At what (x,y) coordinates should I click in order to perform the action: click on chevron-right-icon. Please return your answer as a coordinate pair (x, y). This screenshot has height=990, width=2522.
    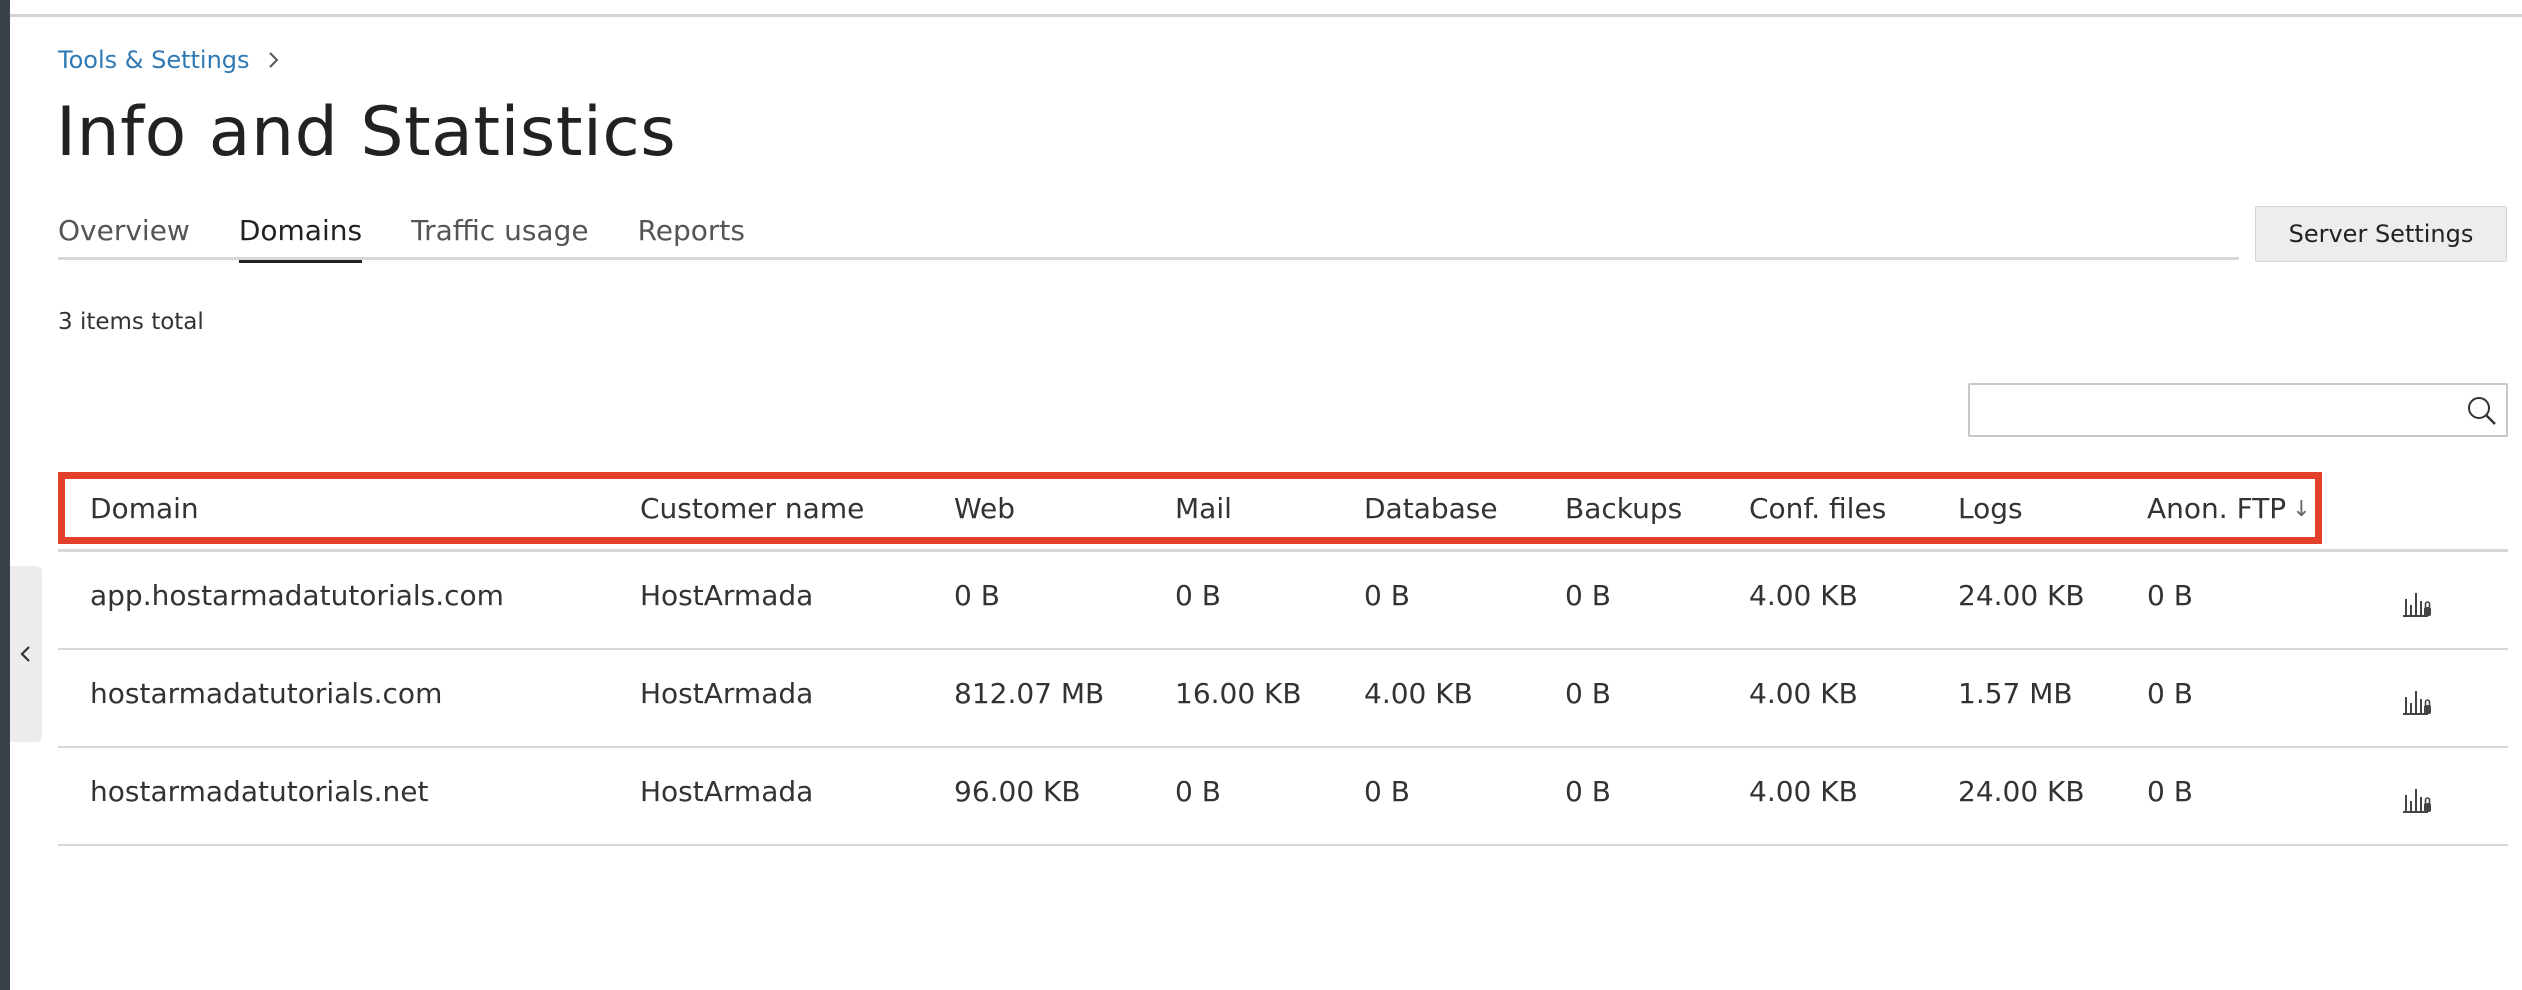
    Looking at the image, I should click on (273, 60).